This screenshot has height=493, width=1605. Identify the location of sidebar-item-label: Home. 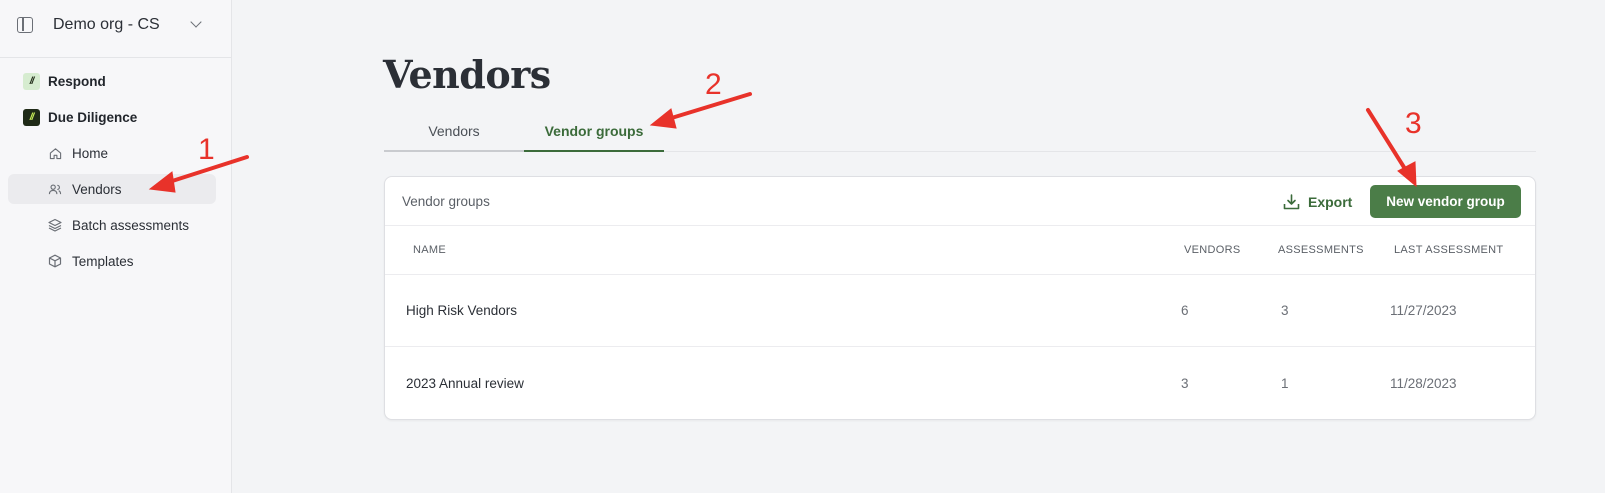
(90, 153).